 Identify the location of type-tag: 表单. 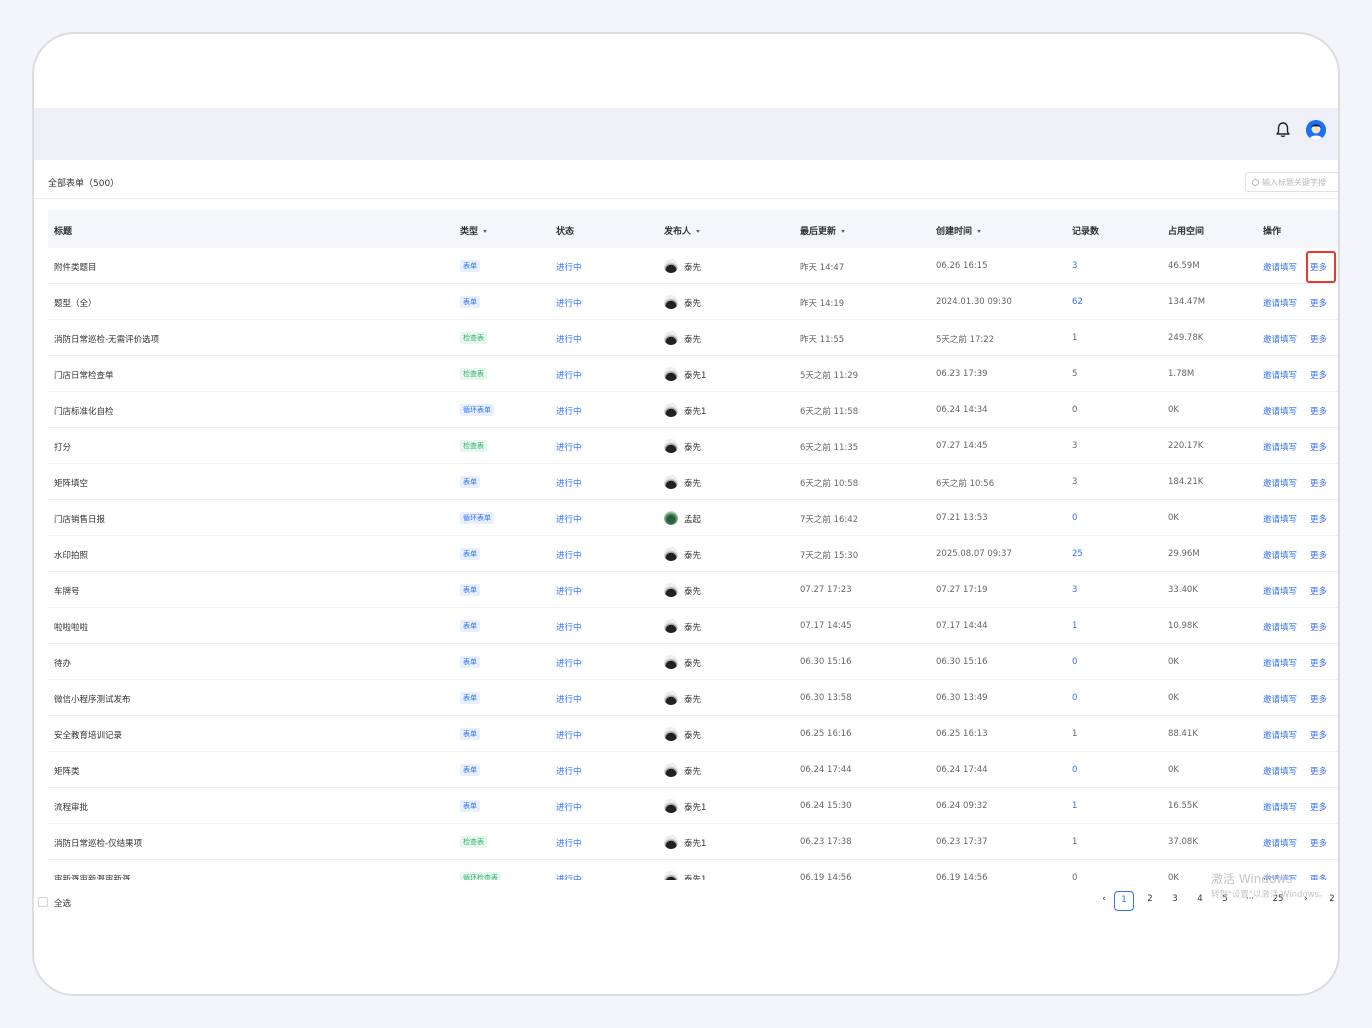
(470, 662).